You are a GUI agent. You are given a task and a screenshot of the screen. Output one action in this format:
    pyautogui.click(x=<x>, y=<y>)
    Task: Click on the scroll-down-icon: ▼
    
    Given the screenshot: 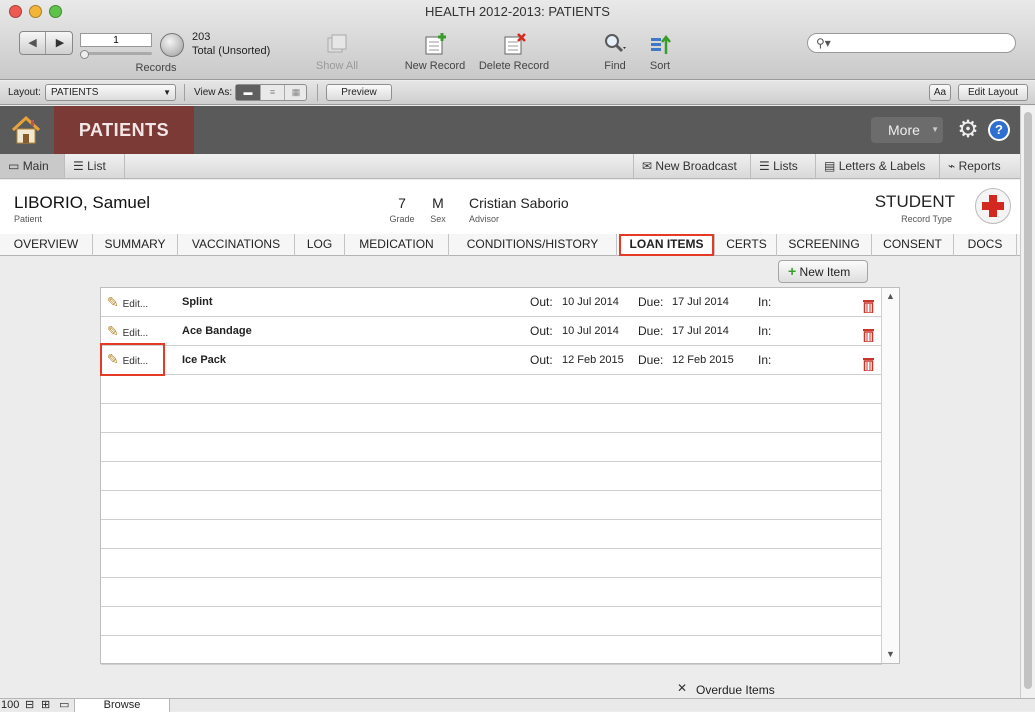 What is the action you would take?
    pyautogui.click(x=890, y=654)
    